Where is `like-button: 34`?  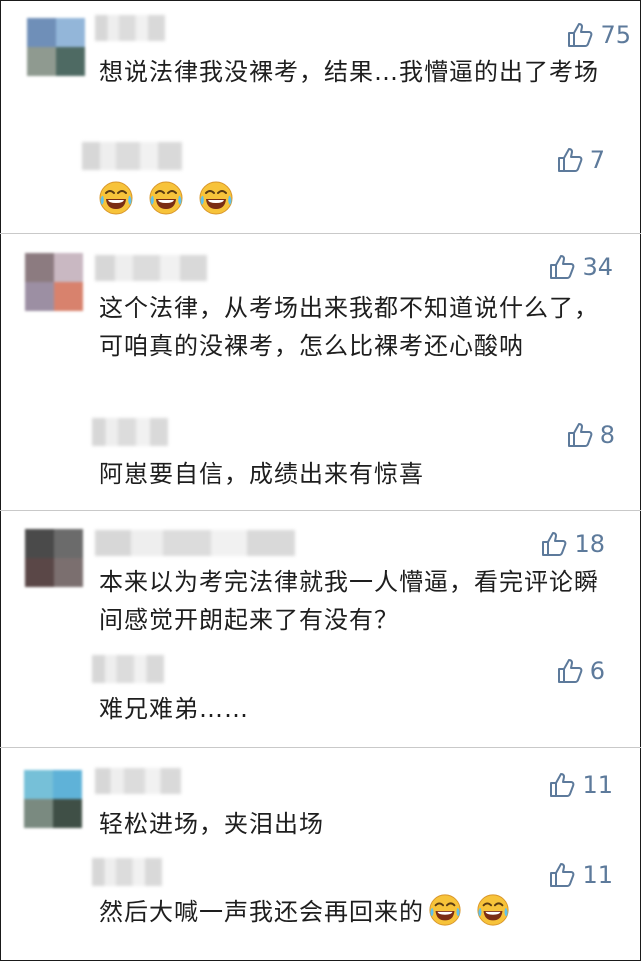
like-button: 34 is located at coordinates (580, 267).